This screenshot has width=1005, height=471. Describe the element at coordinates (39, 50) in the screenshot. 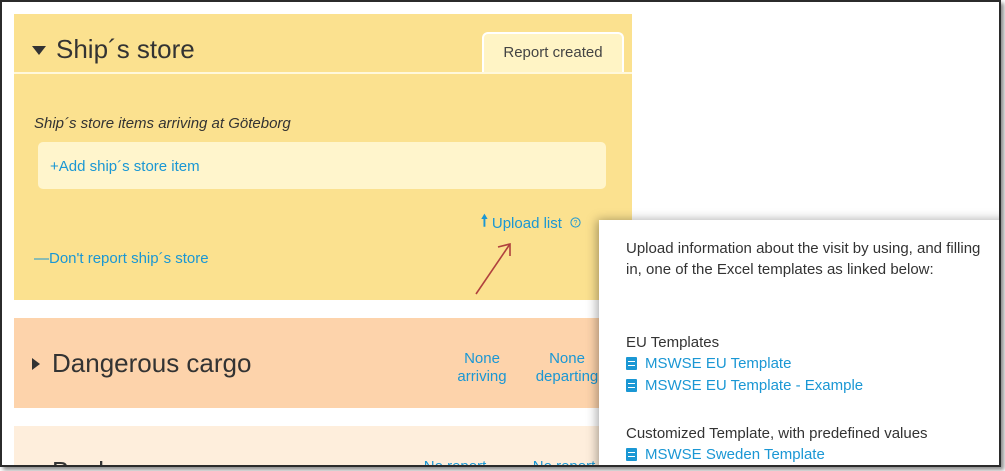

I see `caret-down-icon` at that location.